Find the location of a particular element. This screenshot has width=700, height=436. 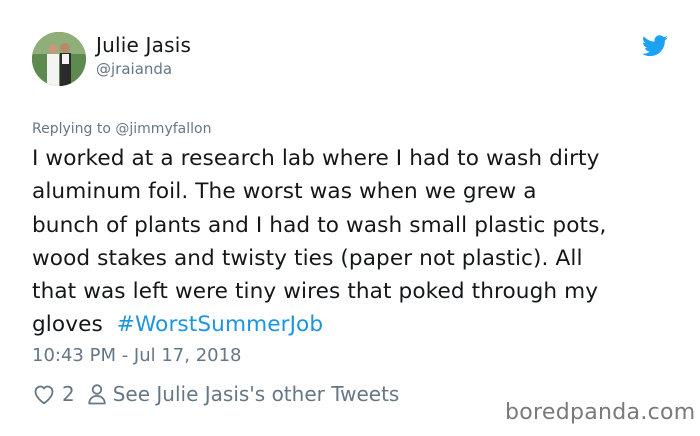

like-count: 2 is located at coordinates (68, 394).